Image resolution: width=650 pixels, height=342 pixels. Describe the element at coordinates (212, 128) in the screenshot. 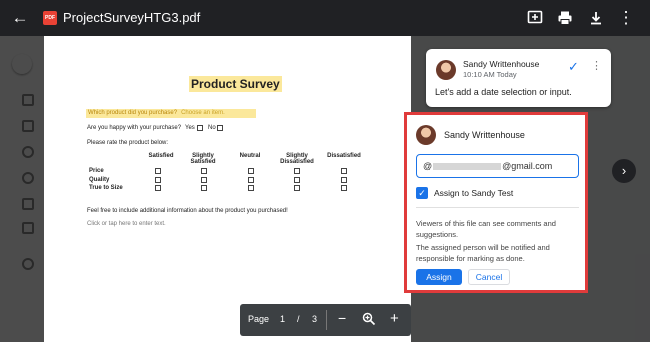

I see `q2-no: No` at that location.